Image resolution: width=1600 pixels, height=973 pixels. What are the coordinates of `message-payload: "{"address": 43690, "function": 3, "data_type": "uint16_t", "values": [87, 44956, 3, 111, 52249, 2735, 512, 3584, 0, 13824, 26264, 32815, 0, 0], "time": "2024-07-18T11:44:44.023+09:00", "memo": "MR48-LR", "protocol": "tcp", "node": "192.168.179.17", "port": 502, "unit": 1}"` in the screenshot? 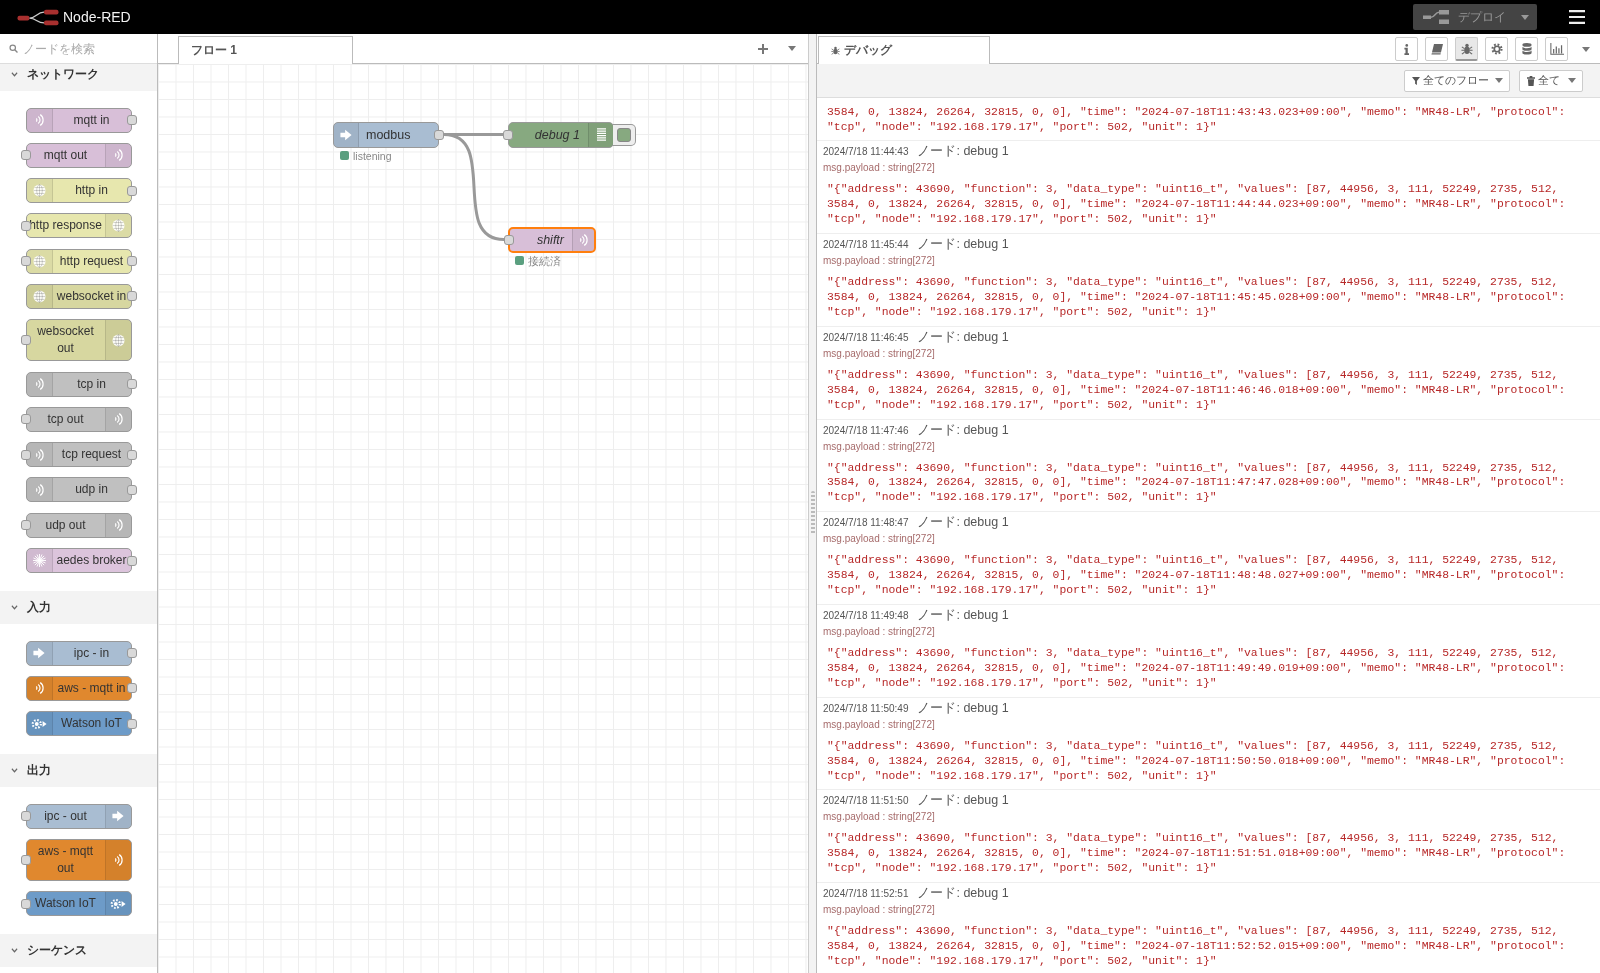 It's located at (1197, 205).